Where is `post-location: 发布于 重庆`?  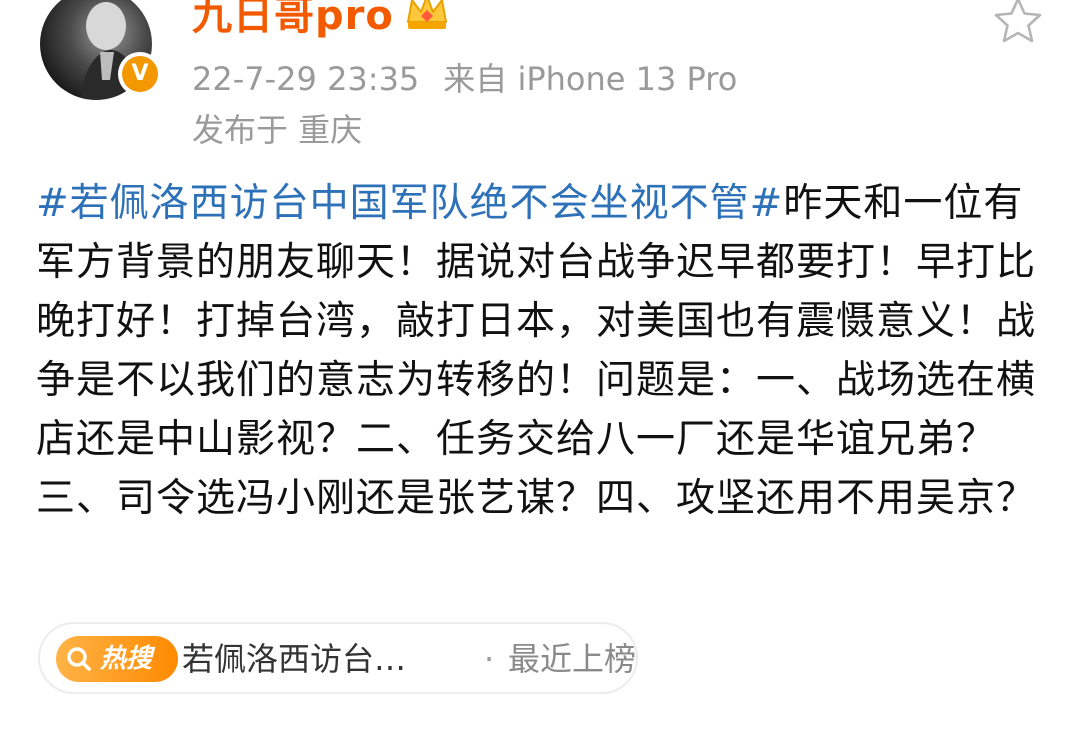
post-location: 发布于 重庆 is located at coordinates (277, 130).